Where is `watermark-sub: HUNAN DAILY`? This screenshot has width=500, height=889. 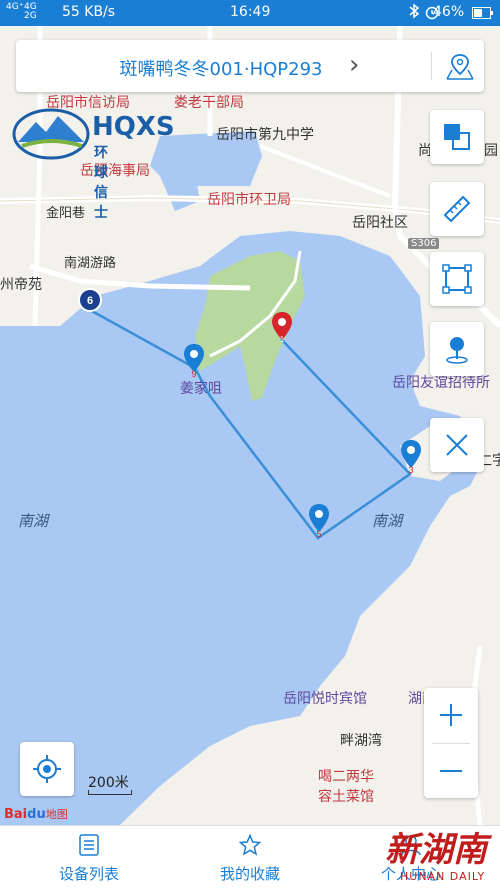 watermark-sub: HUNAN DAILY is located at coordinates (443, 876).